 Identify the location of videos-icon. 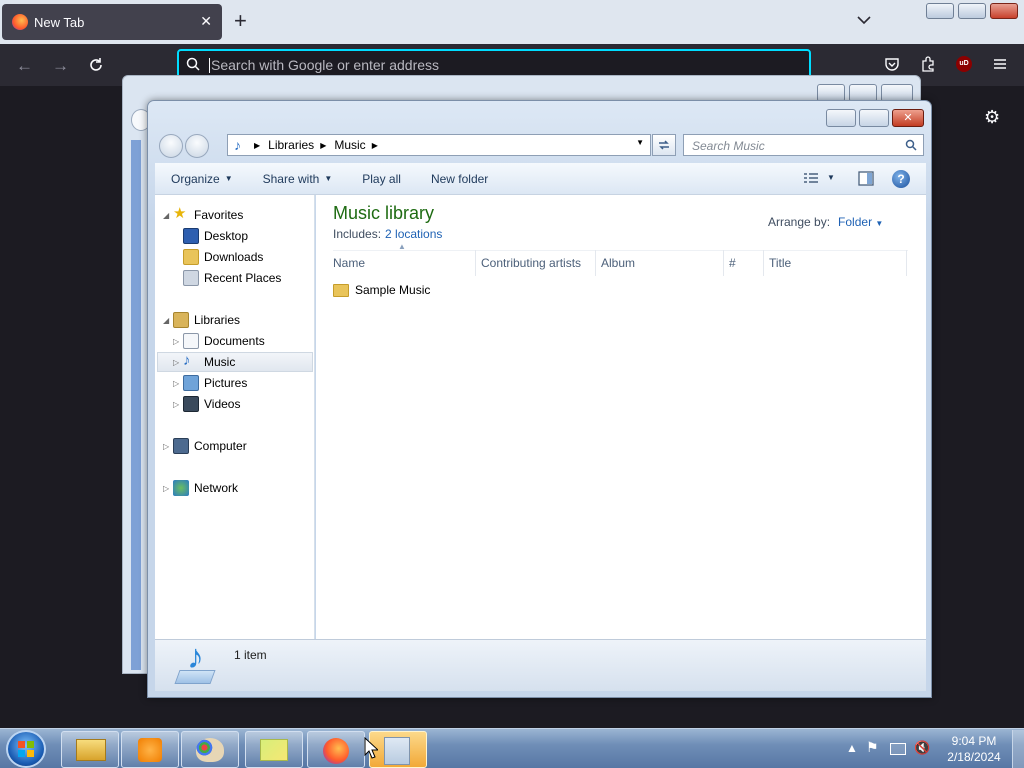
(191, 404).